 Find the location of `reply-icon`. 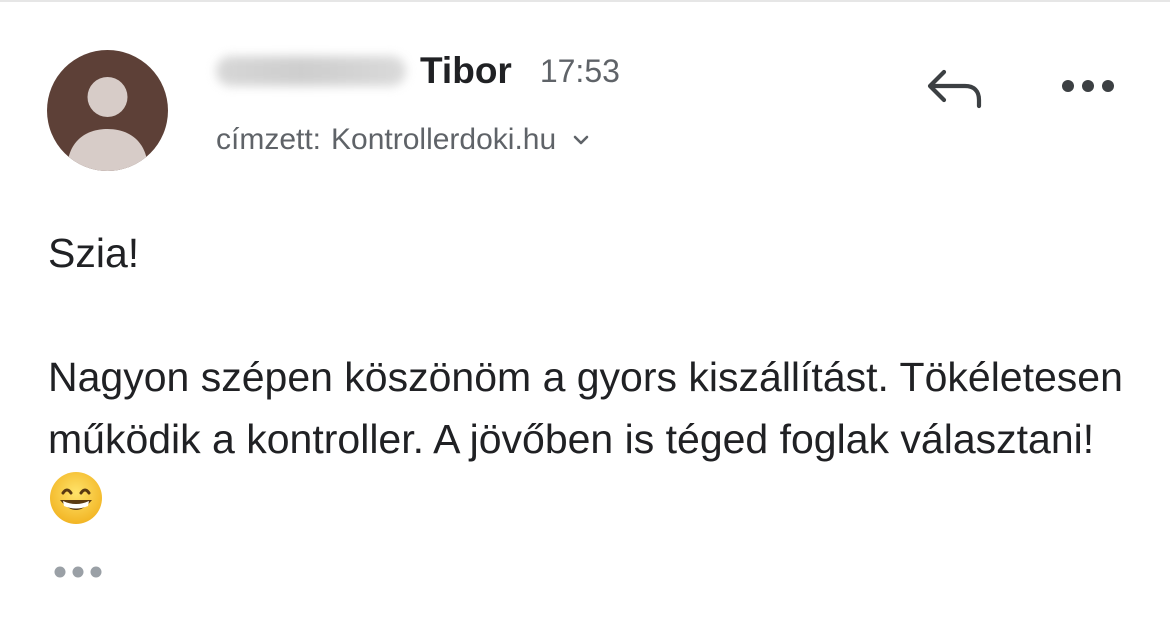

reply-icon is located at coordinates (954, 89).